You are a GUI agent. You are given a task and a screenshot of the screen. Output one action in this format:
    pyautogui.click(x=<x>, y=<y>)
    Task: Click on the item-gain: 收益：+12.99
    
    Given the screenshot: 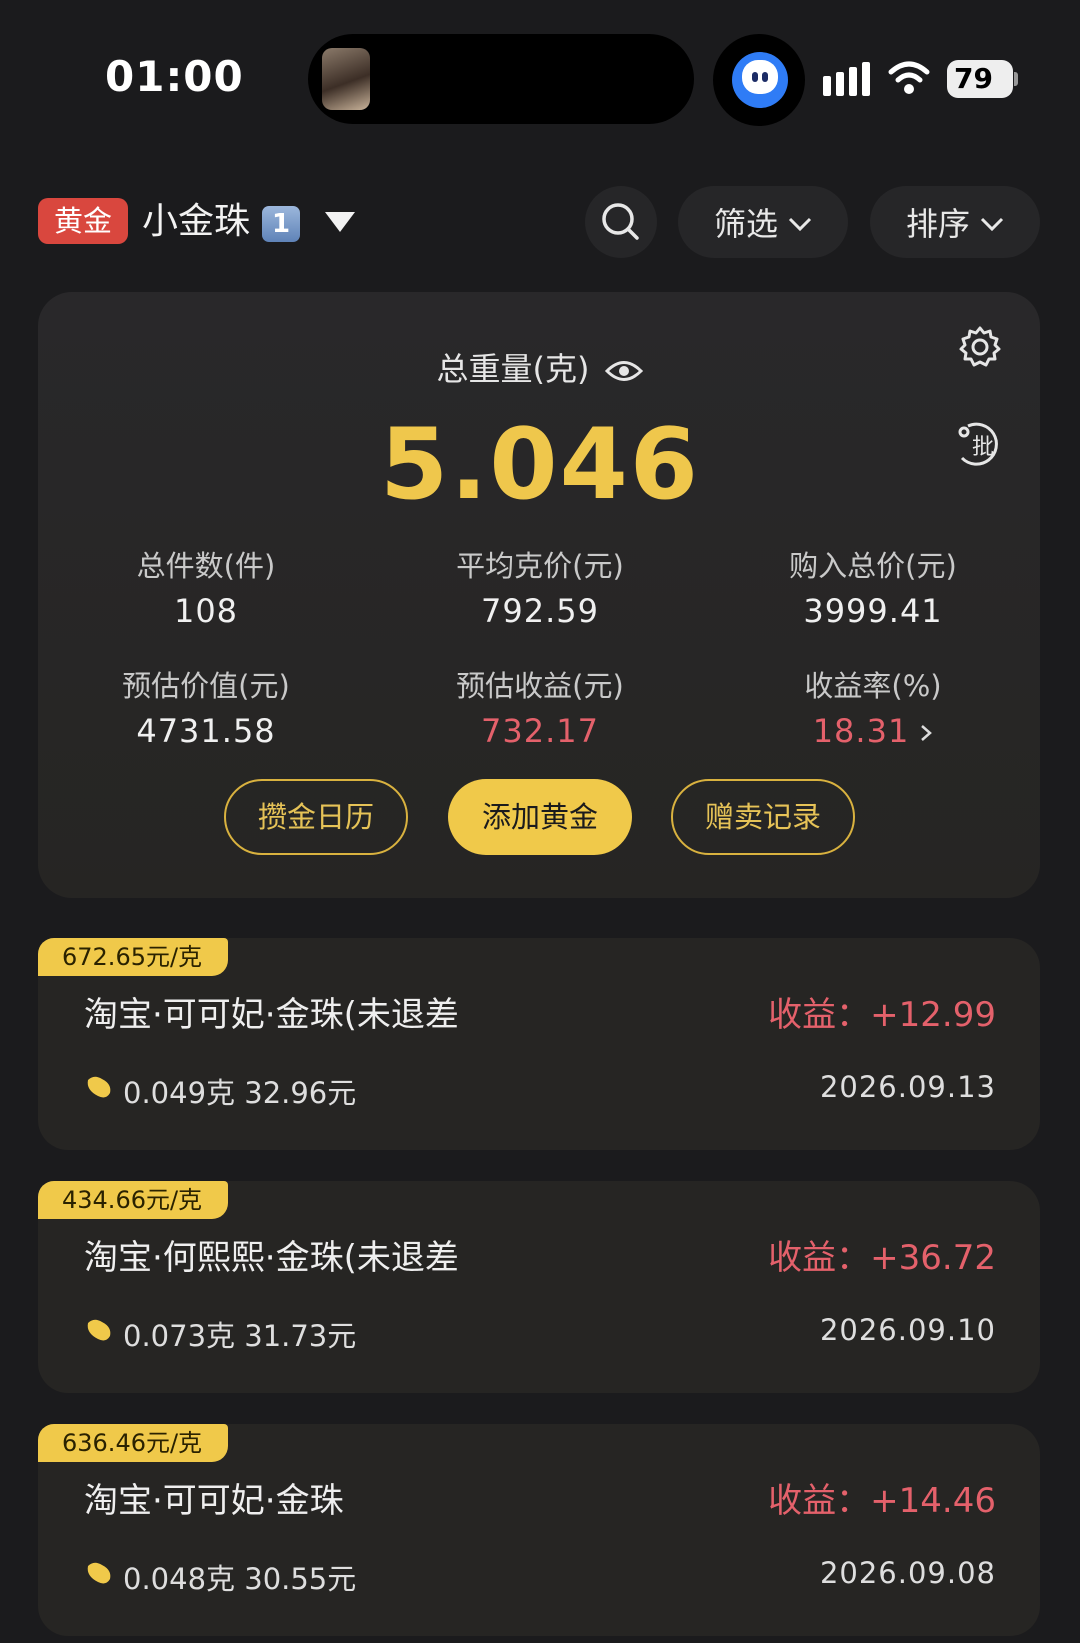 What is the action you would take?
    pyautogui.click(x=882, y=1015)
    